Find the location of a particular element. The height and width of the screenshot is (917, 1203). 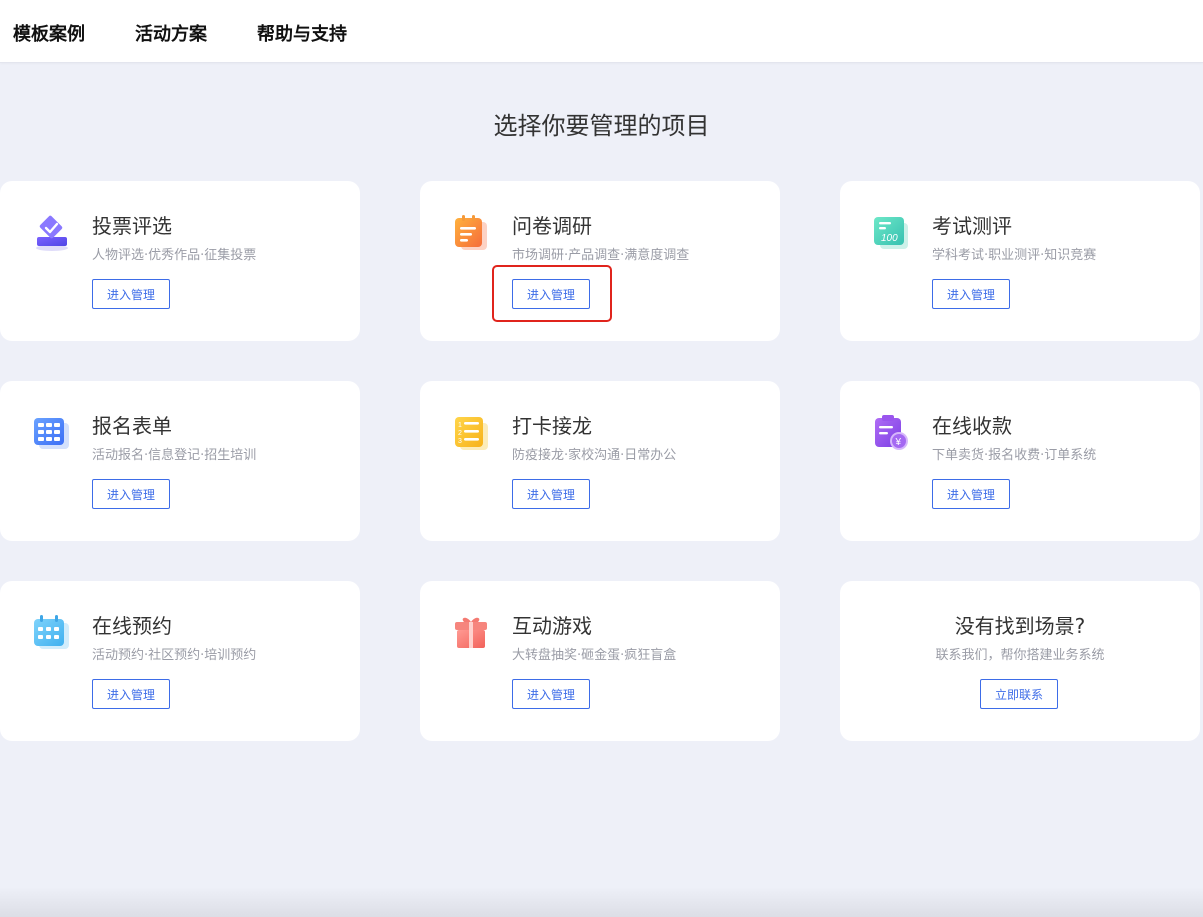

page-title: 选择你要管理的项目 is located at coordinates (601, 126).